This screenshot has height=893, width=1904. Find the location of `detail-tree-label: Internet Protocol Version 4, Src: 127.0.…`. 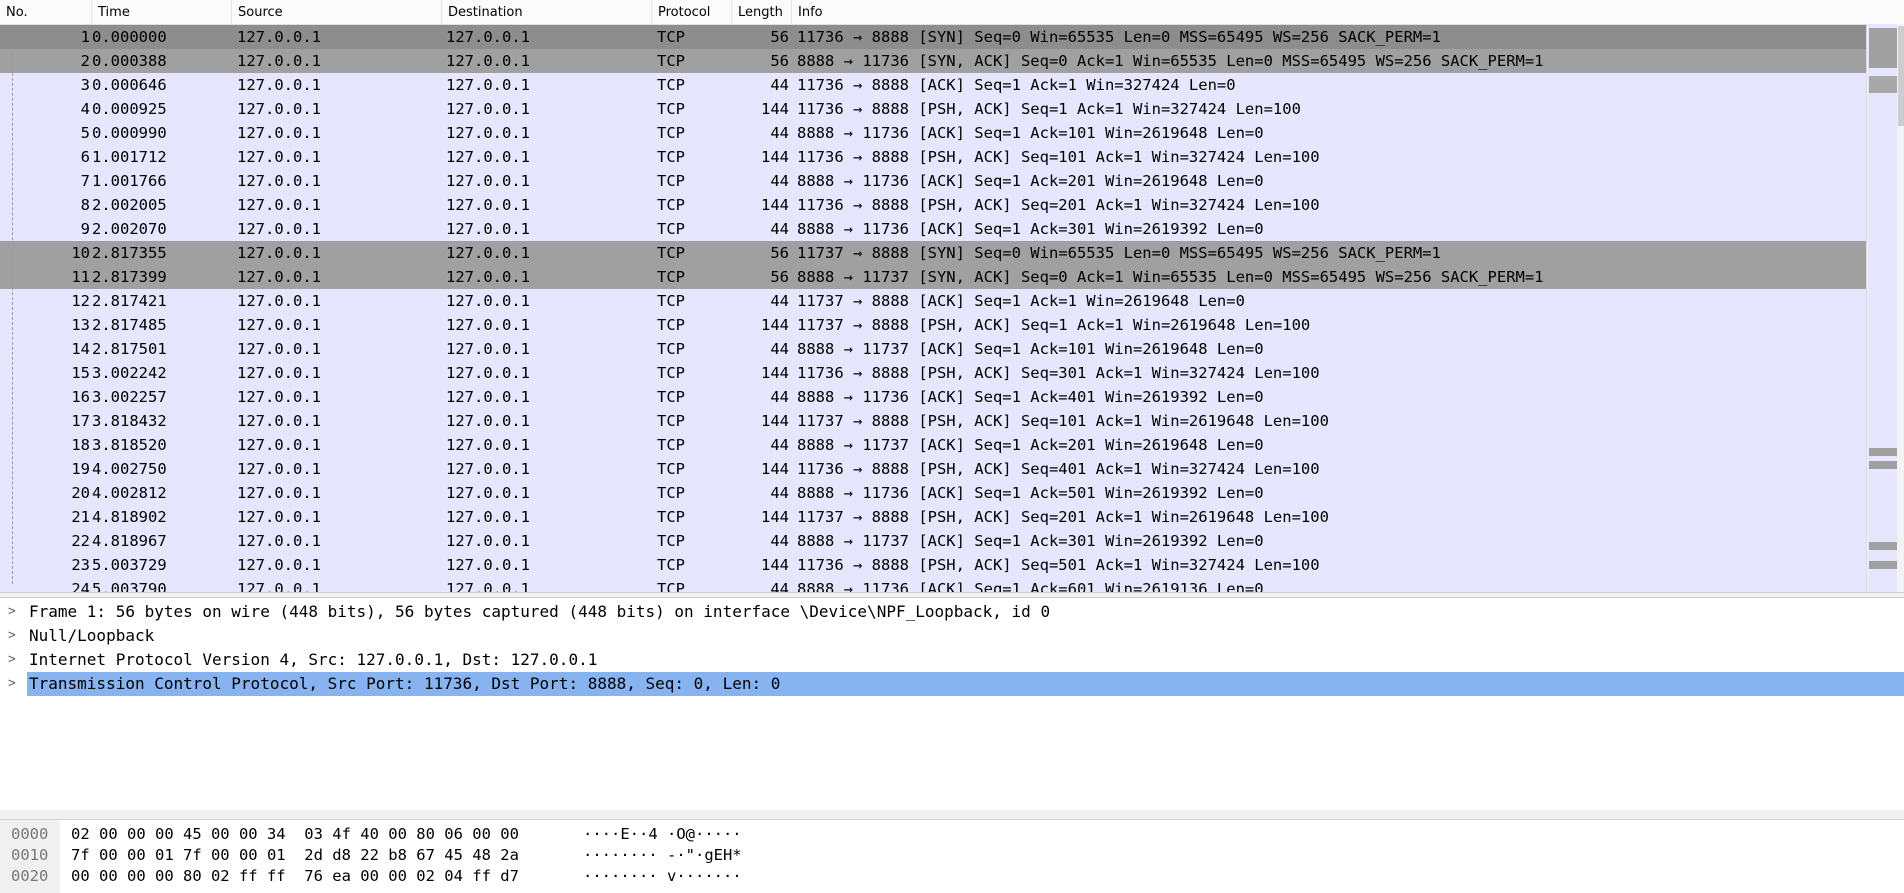

detail-tree-label: Internet Protocol Version 4, Src: 127.0.… is located at coordinates (313, 659).